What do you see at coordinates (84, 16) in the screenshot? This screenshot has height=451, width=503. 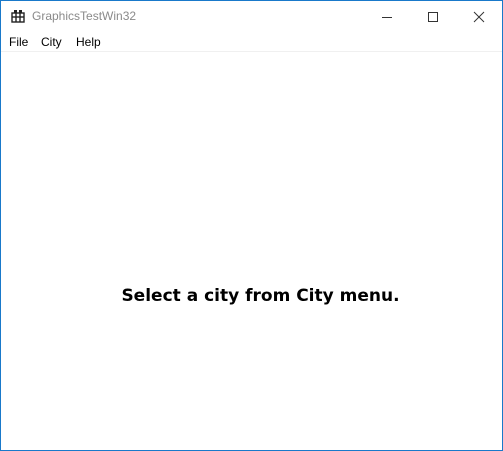 I see `window-title: GraphicsTestWin32` at bounding box center [84, 16].